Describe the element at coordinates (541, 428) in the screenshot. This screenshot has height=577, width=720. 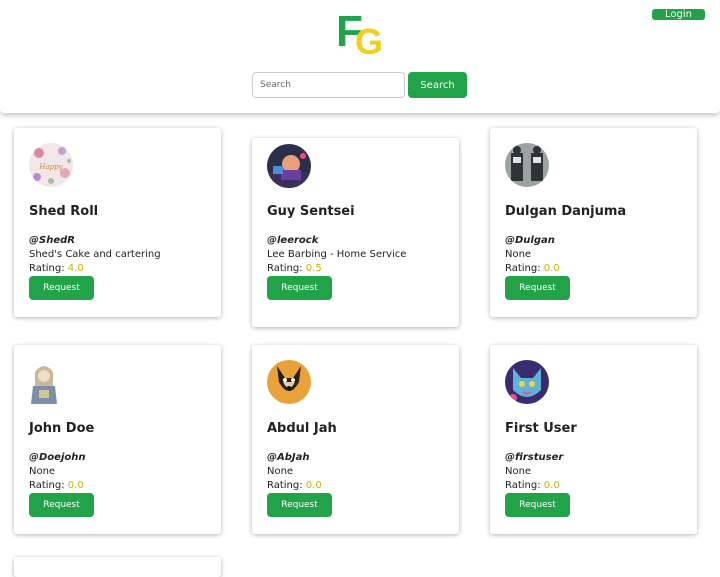
I see `vendor-name: First User` at that location.